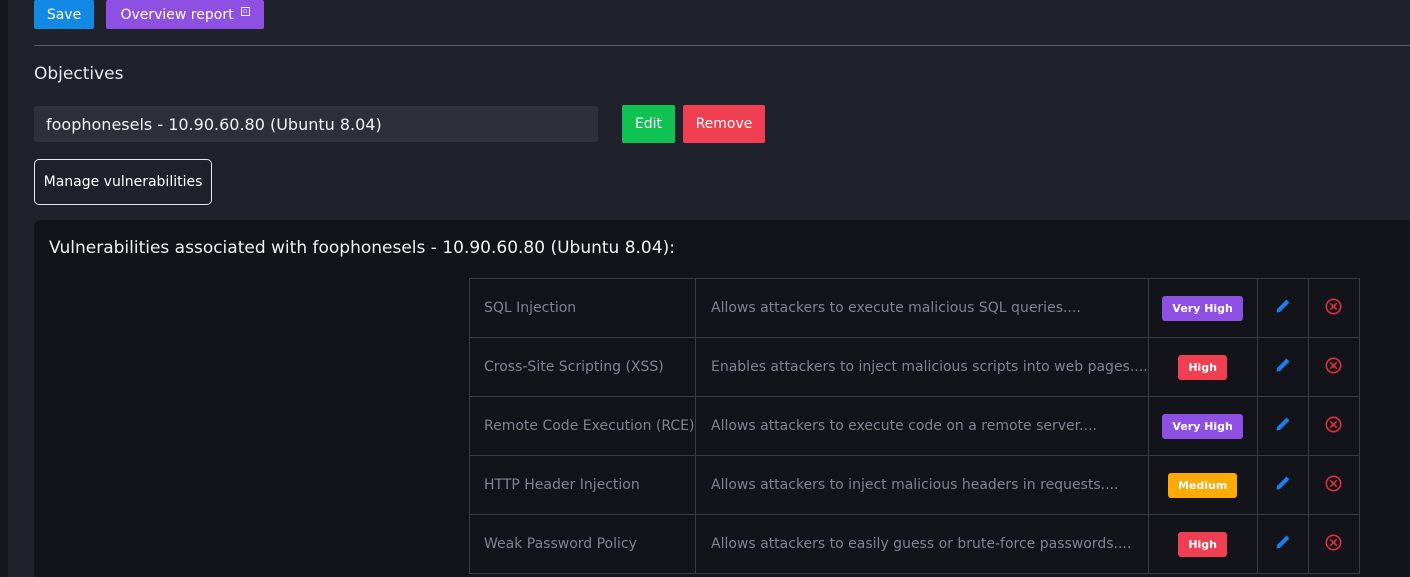 This screenshot has height=577, width=1410. I want to click on edit-objective-button: Edit, so click(648, 124).